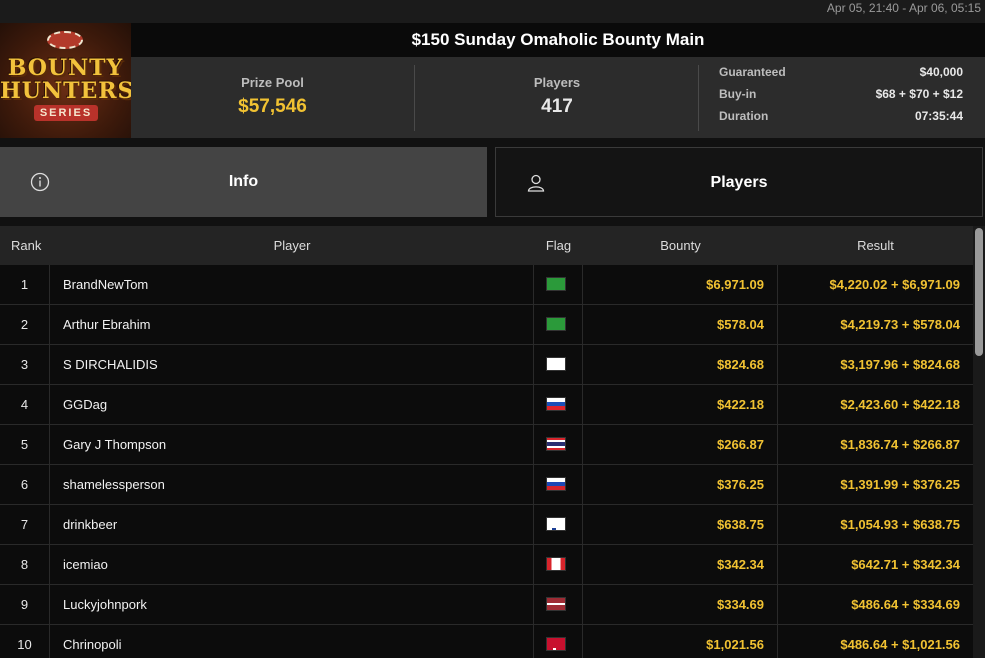  Describe the element at coordinates (292, 444) in the screenshot. I see `player-name: Gary J Thompson` at that location.